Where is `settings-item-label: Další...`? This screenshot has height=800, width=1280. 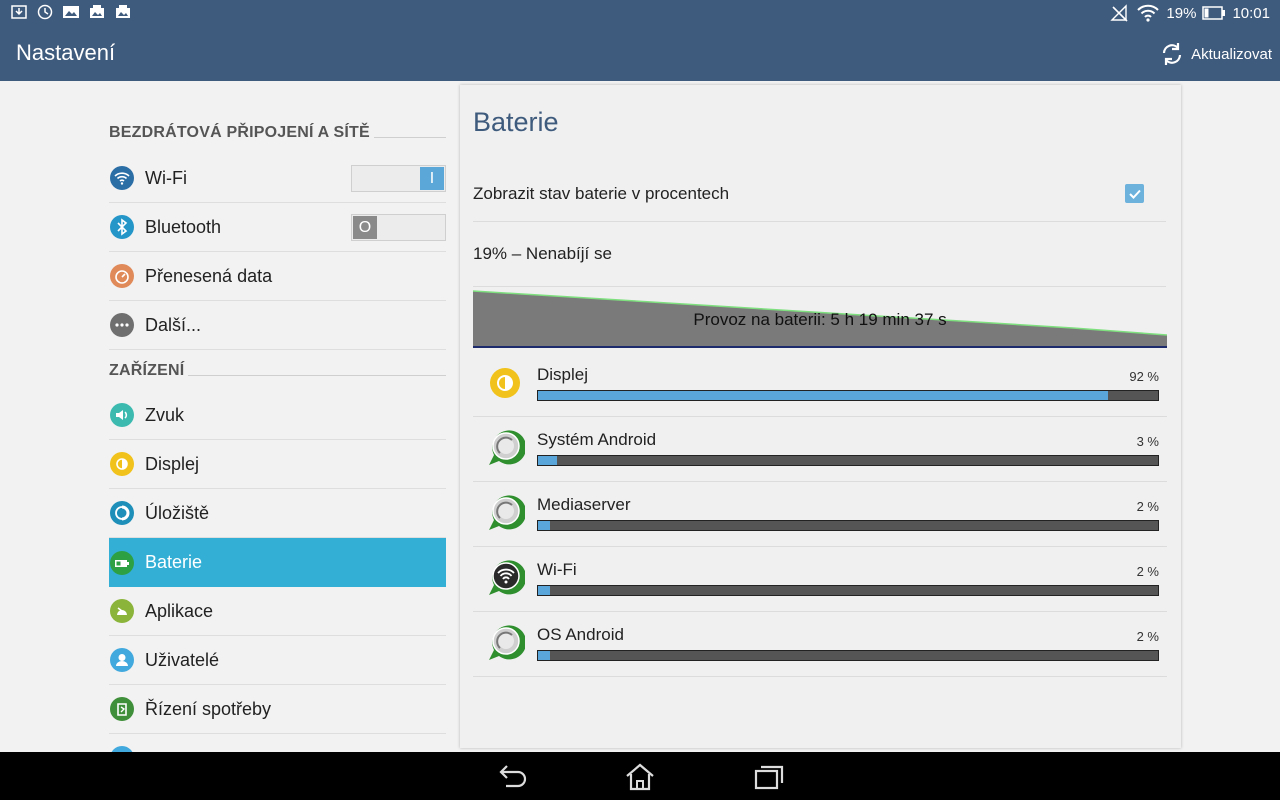
settings-item-label: Další... is located at coordinates (173, 324).